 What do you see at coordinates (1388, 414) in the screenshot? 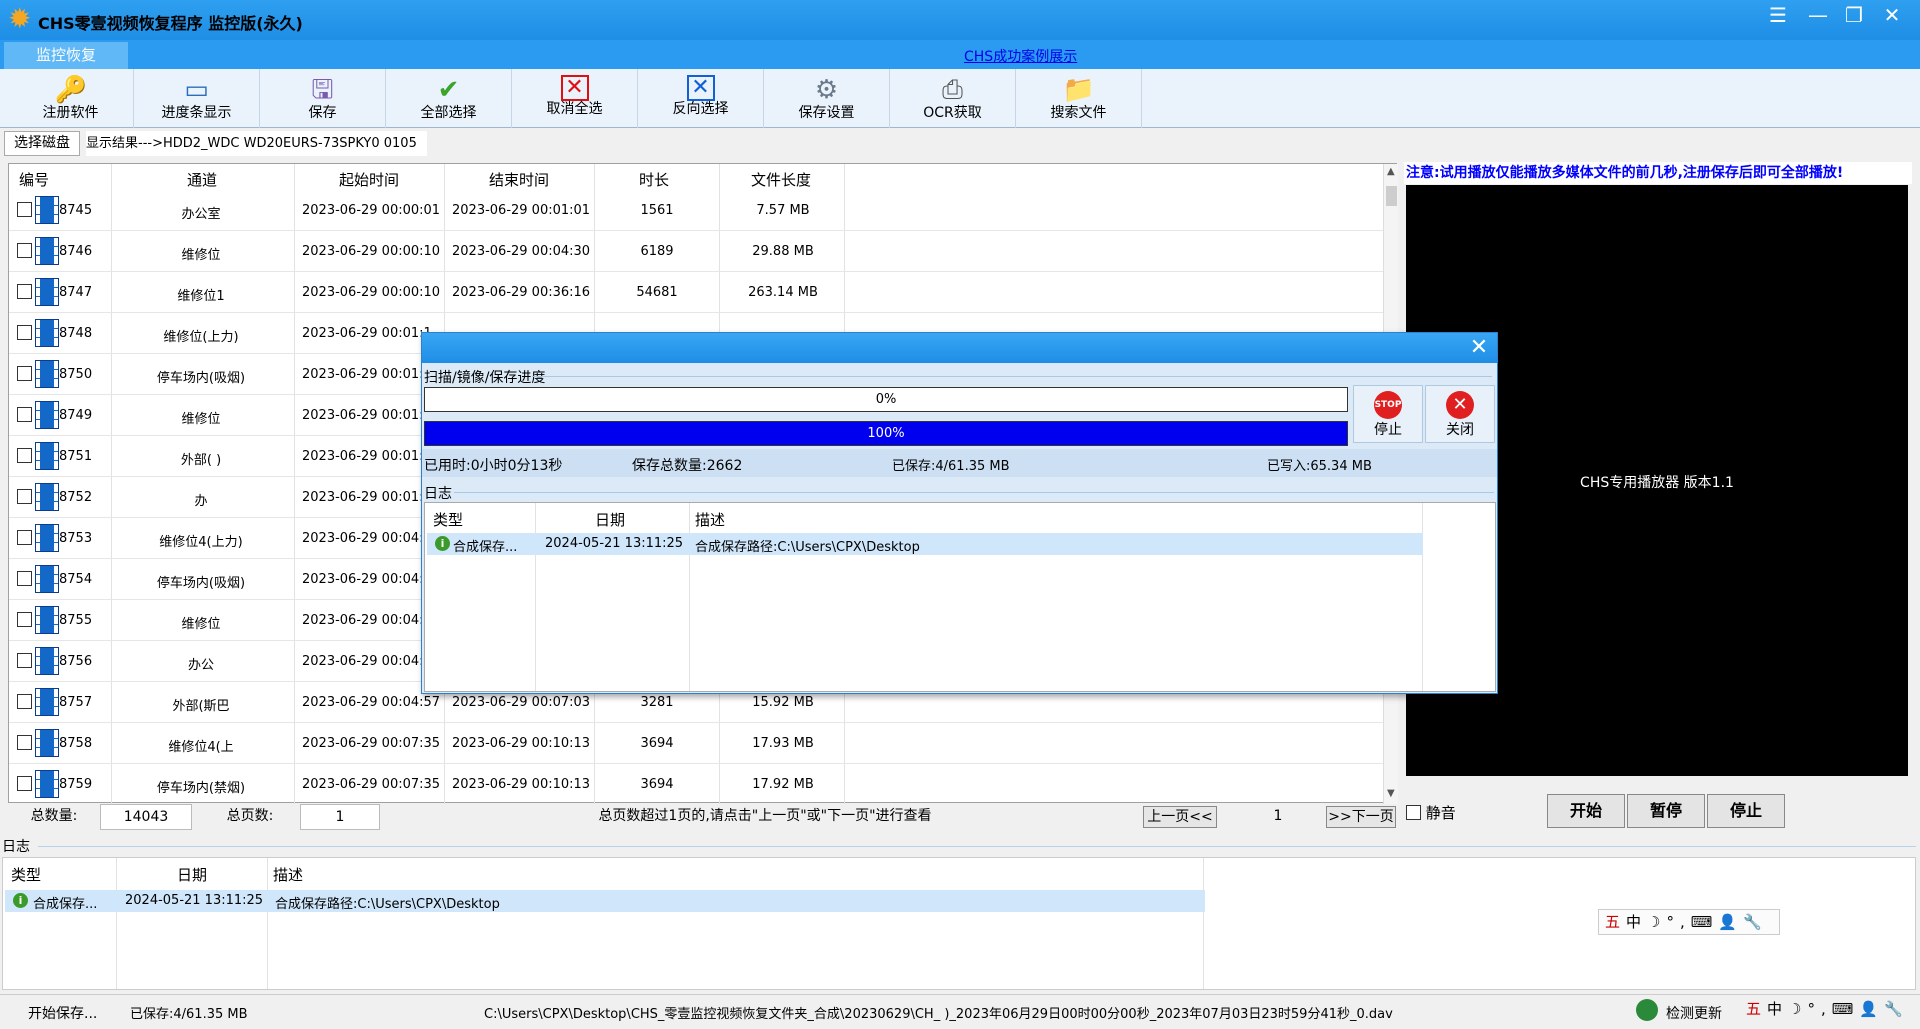
I see `dialog-stop-button: STOP 停止` at bounding box center [1388, 414].